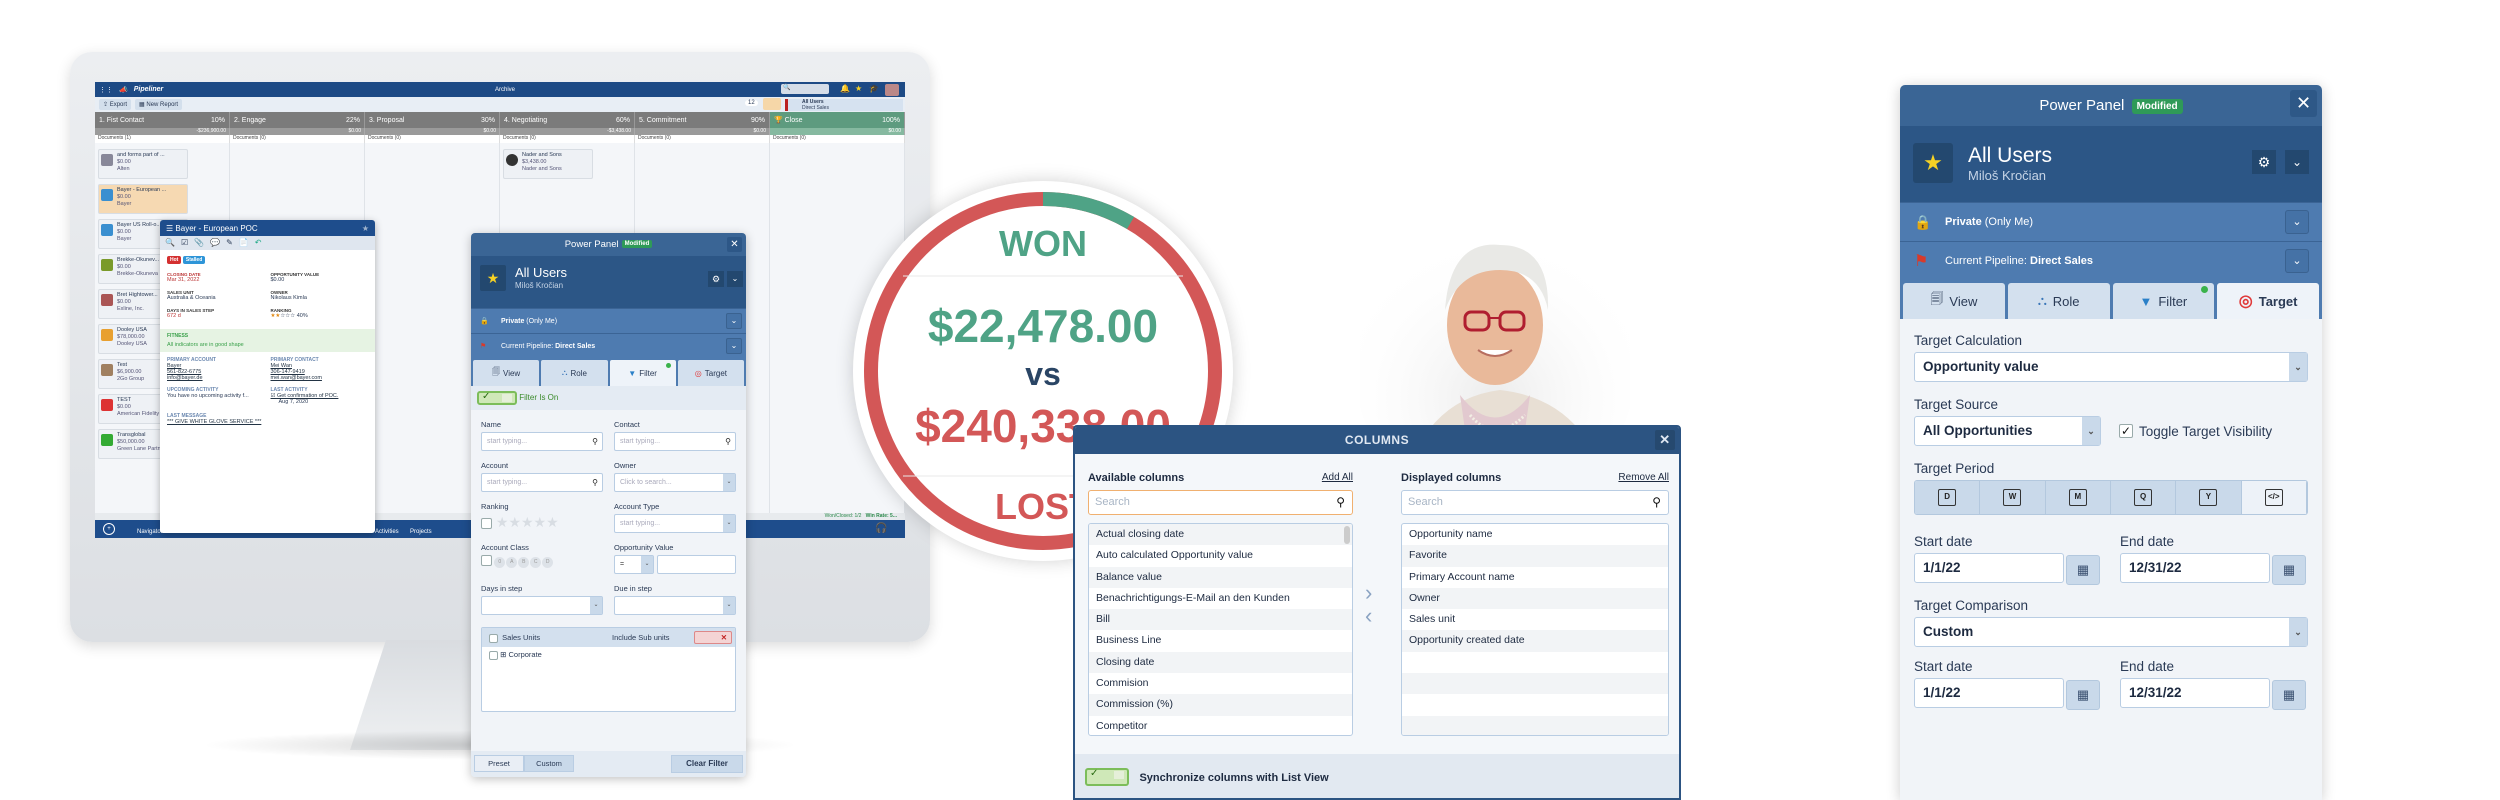 This screenshot has height=800, width=2500. What do you see at coordinates (1220, 620) in the screenshot?
I see `available-column-item: Bill` at bounding box center [1220, 620].